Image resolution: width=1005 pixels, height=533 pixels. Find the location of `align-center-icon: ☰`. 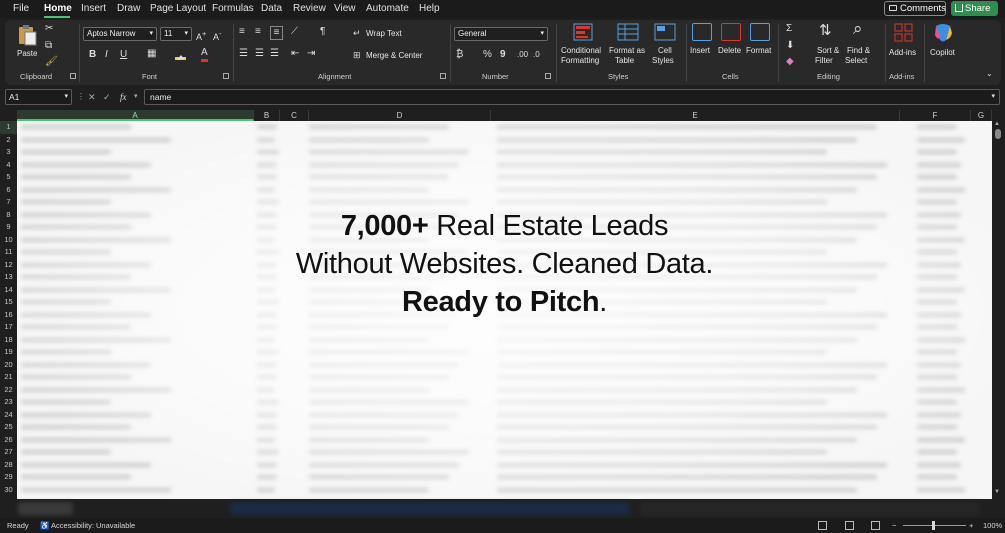

align-center-icon: ☰ is located at coordinates (259, 54).